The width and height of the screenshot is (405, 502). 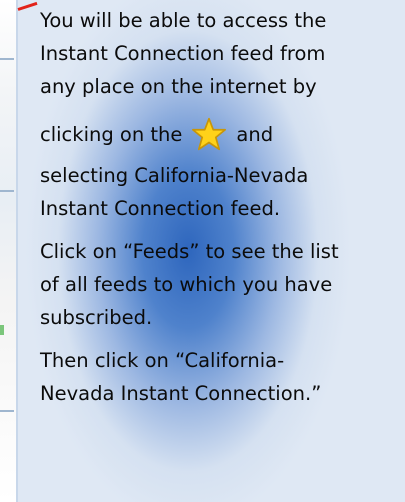 I want to click on text-line: Nevada Instant Connection.”, so click(x=181, y=393).